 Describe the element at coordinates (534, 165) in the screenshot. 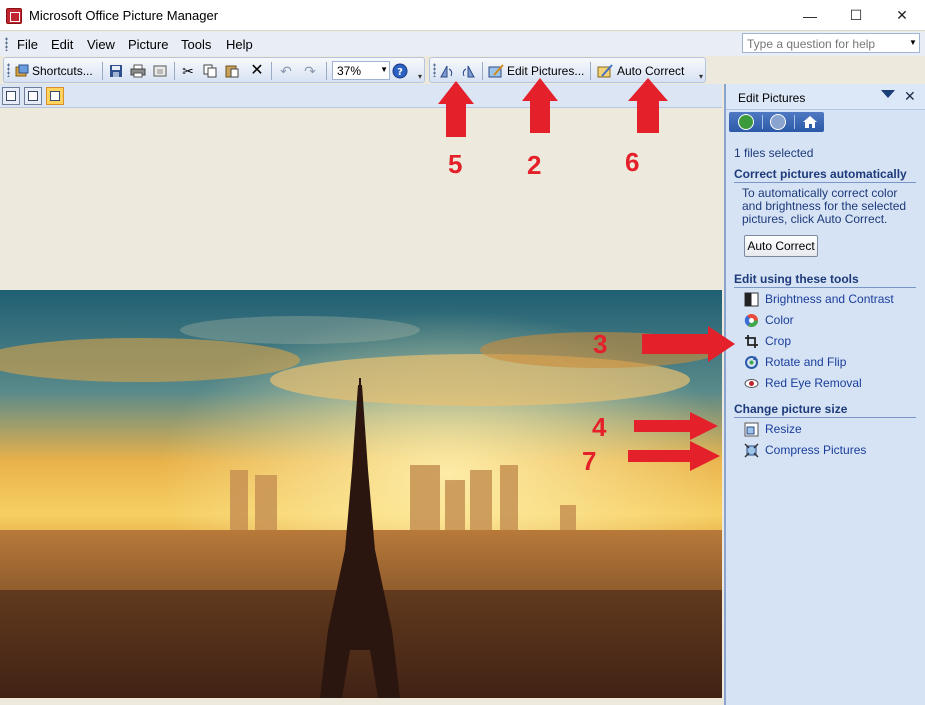

I see `annotation-2: 2` at that location.